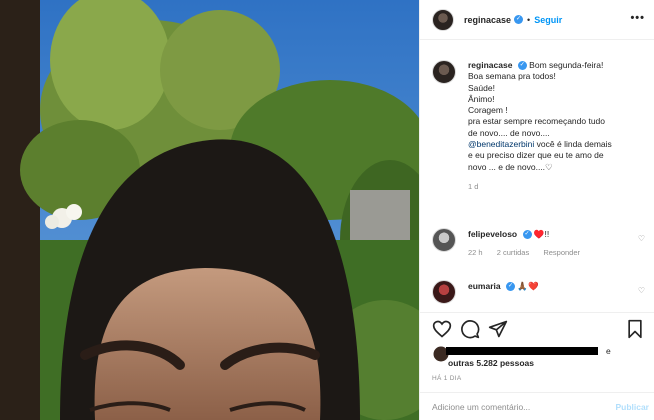 The height and width of the screenshot is (420, 654). Describe the element at coordinates (501, 144) in the screenshot. I see `mention-link: @beneditazerbini` at that location.